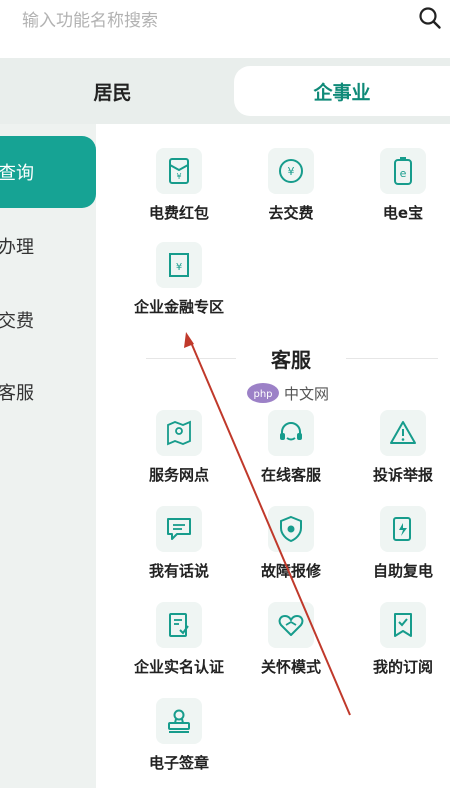  Describe the element at coordinates (403, 625) in the screenshot. I see `bookmark-check-icon` at that location.